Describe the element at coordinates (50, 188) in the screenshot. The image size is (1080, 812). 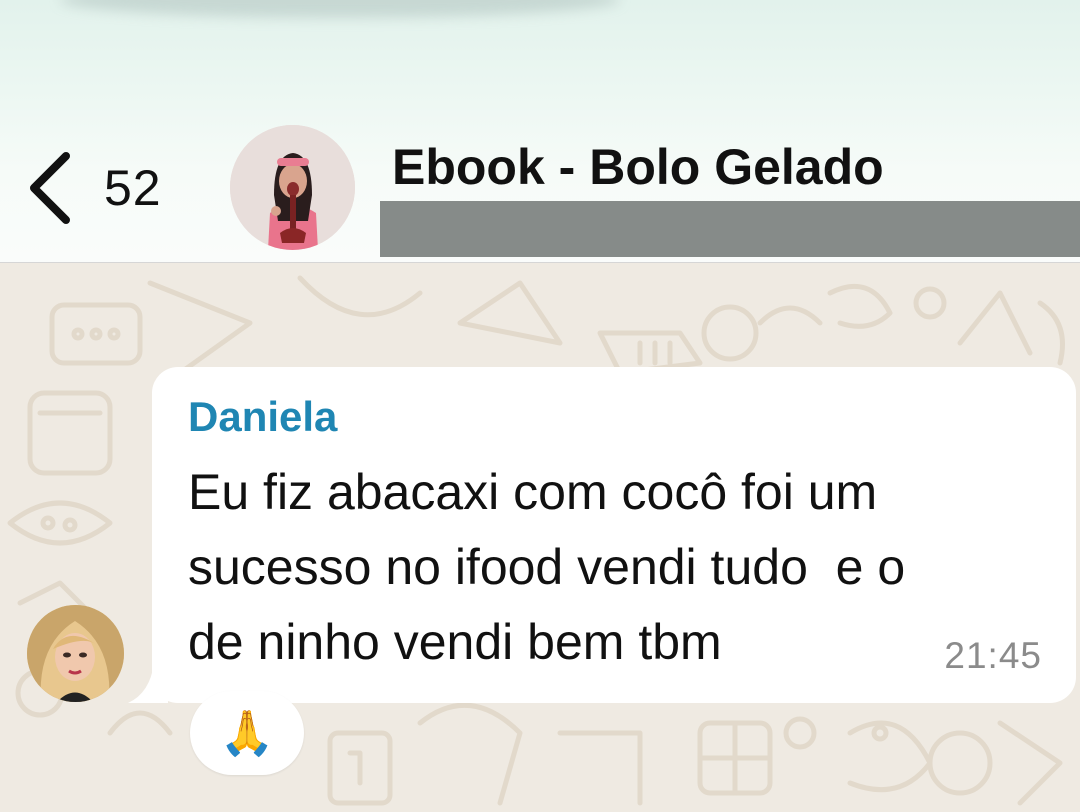
I see `chevron-left-icon` at that location.